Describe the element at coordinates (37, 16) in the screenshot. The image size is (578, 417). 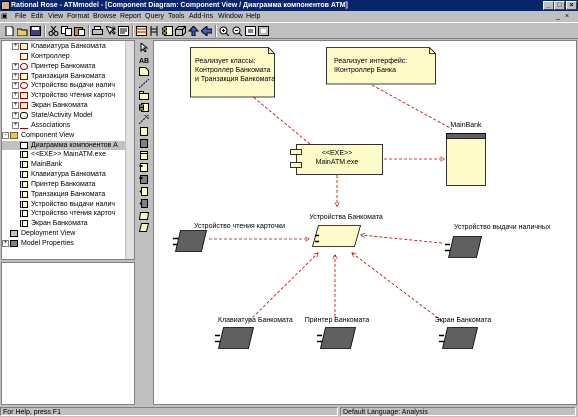
I see `menu-edit: Edit` at that location.